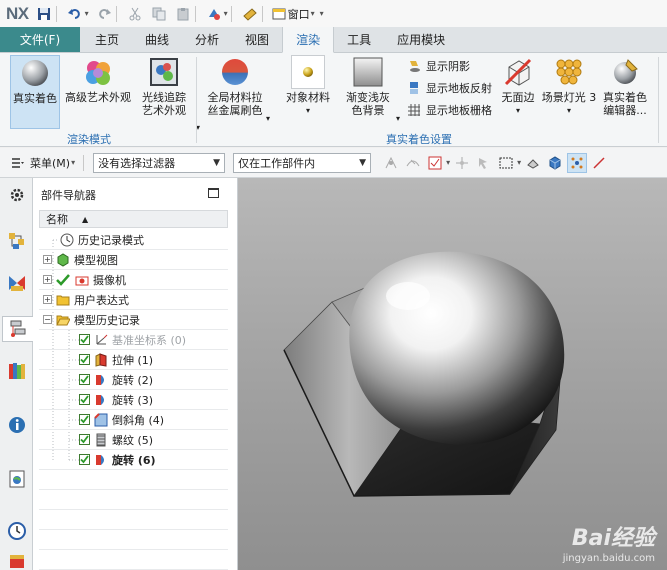 The image size is (667, 570). I want to click on title-bar: NX ▾ ▾ 窗口 ▾ ▾, so click(333, 13).